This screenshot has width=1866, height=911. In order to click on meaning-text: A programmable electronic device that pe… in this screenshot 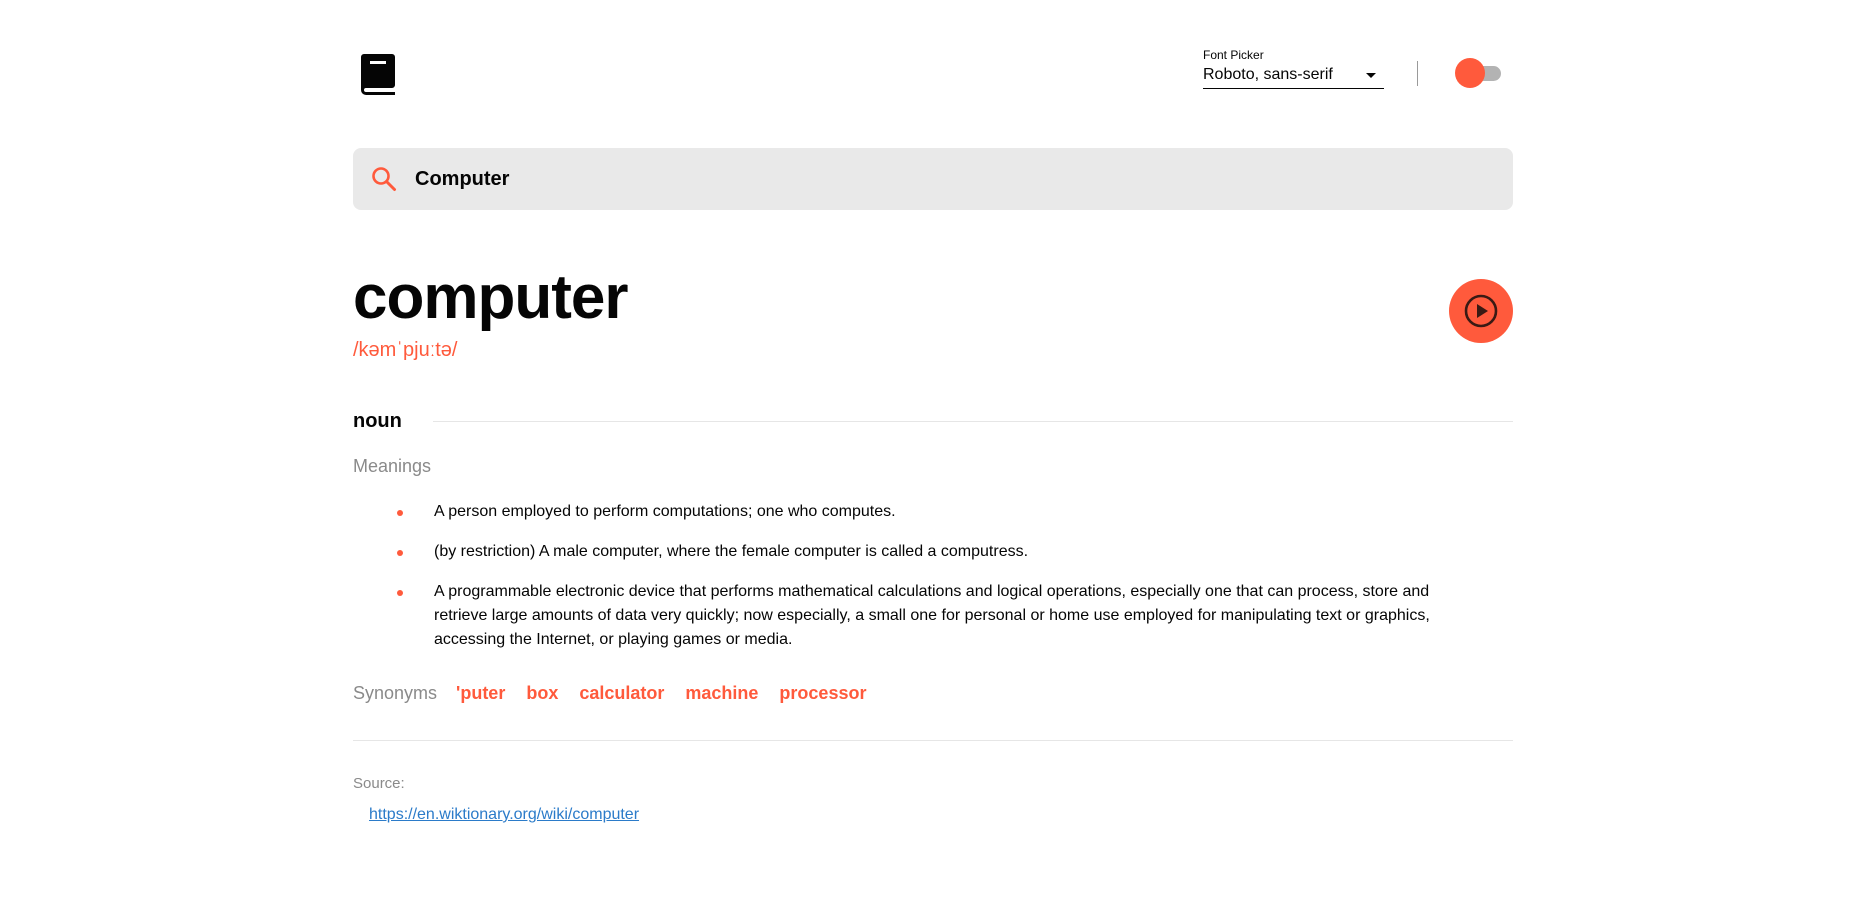, I will do `click(932, 615)`.